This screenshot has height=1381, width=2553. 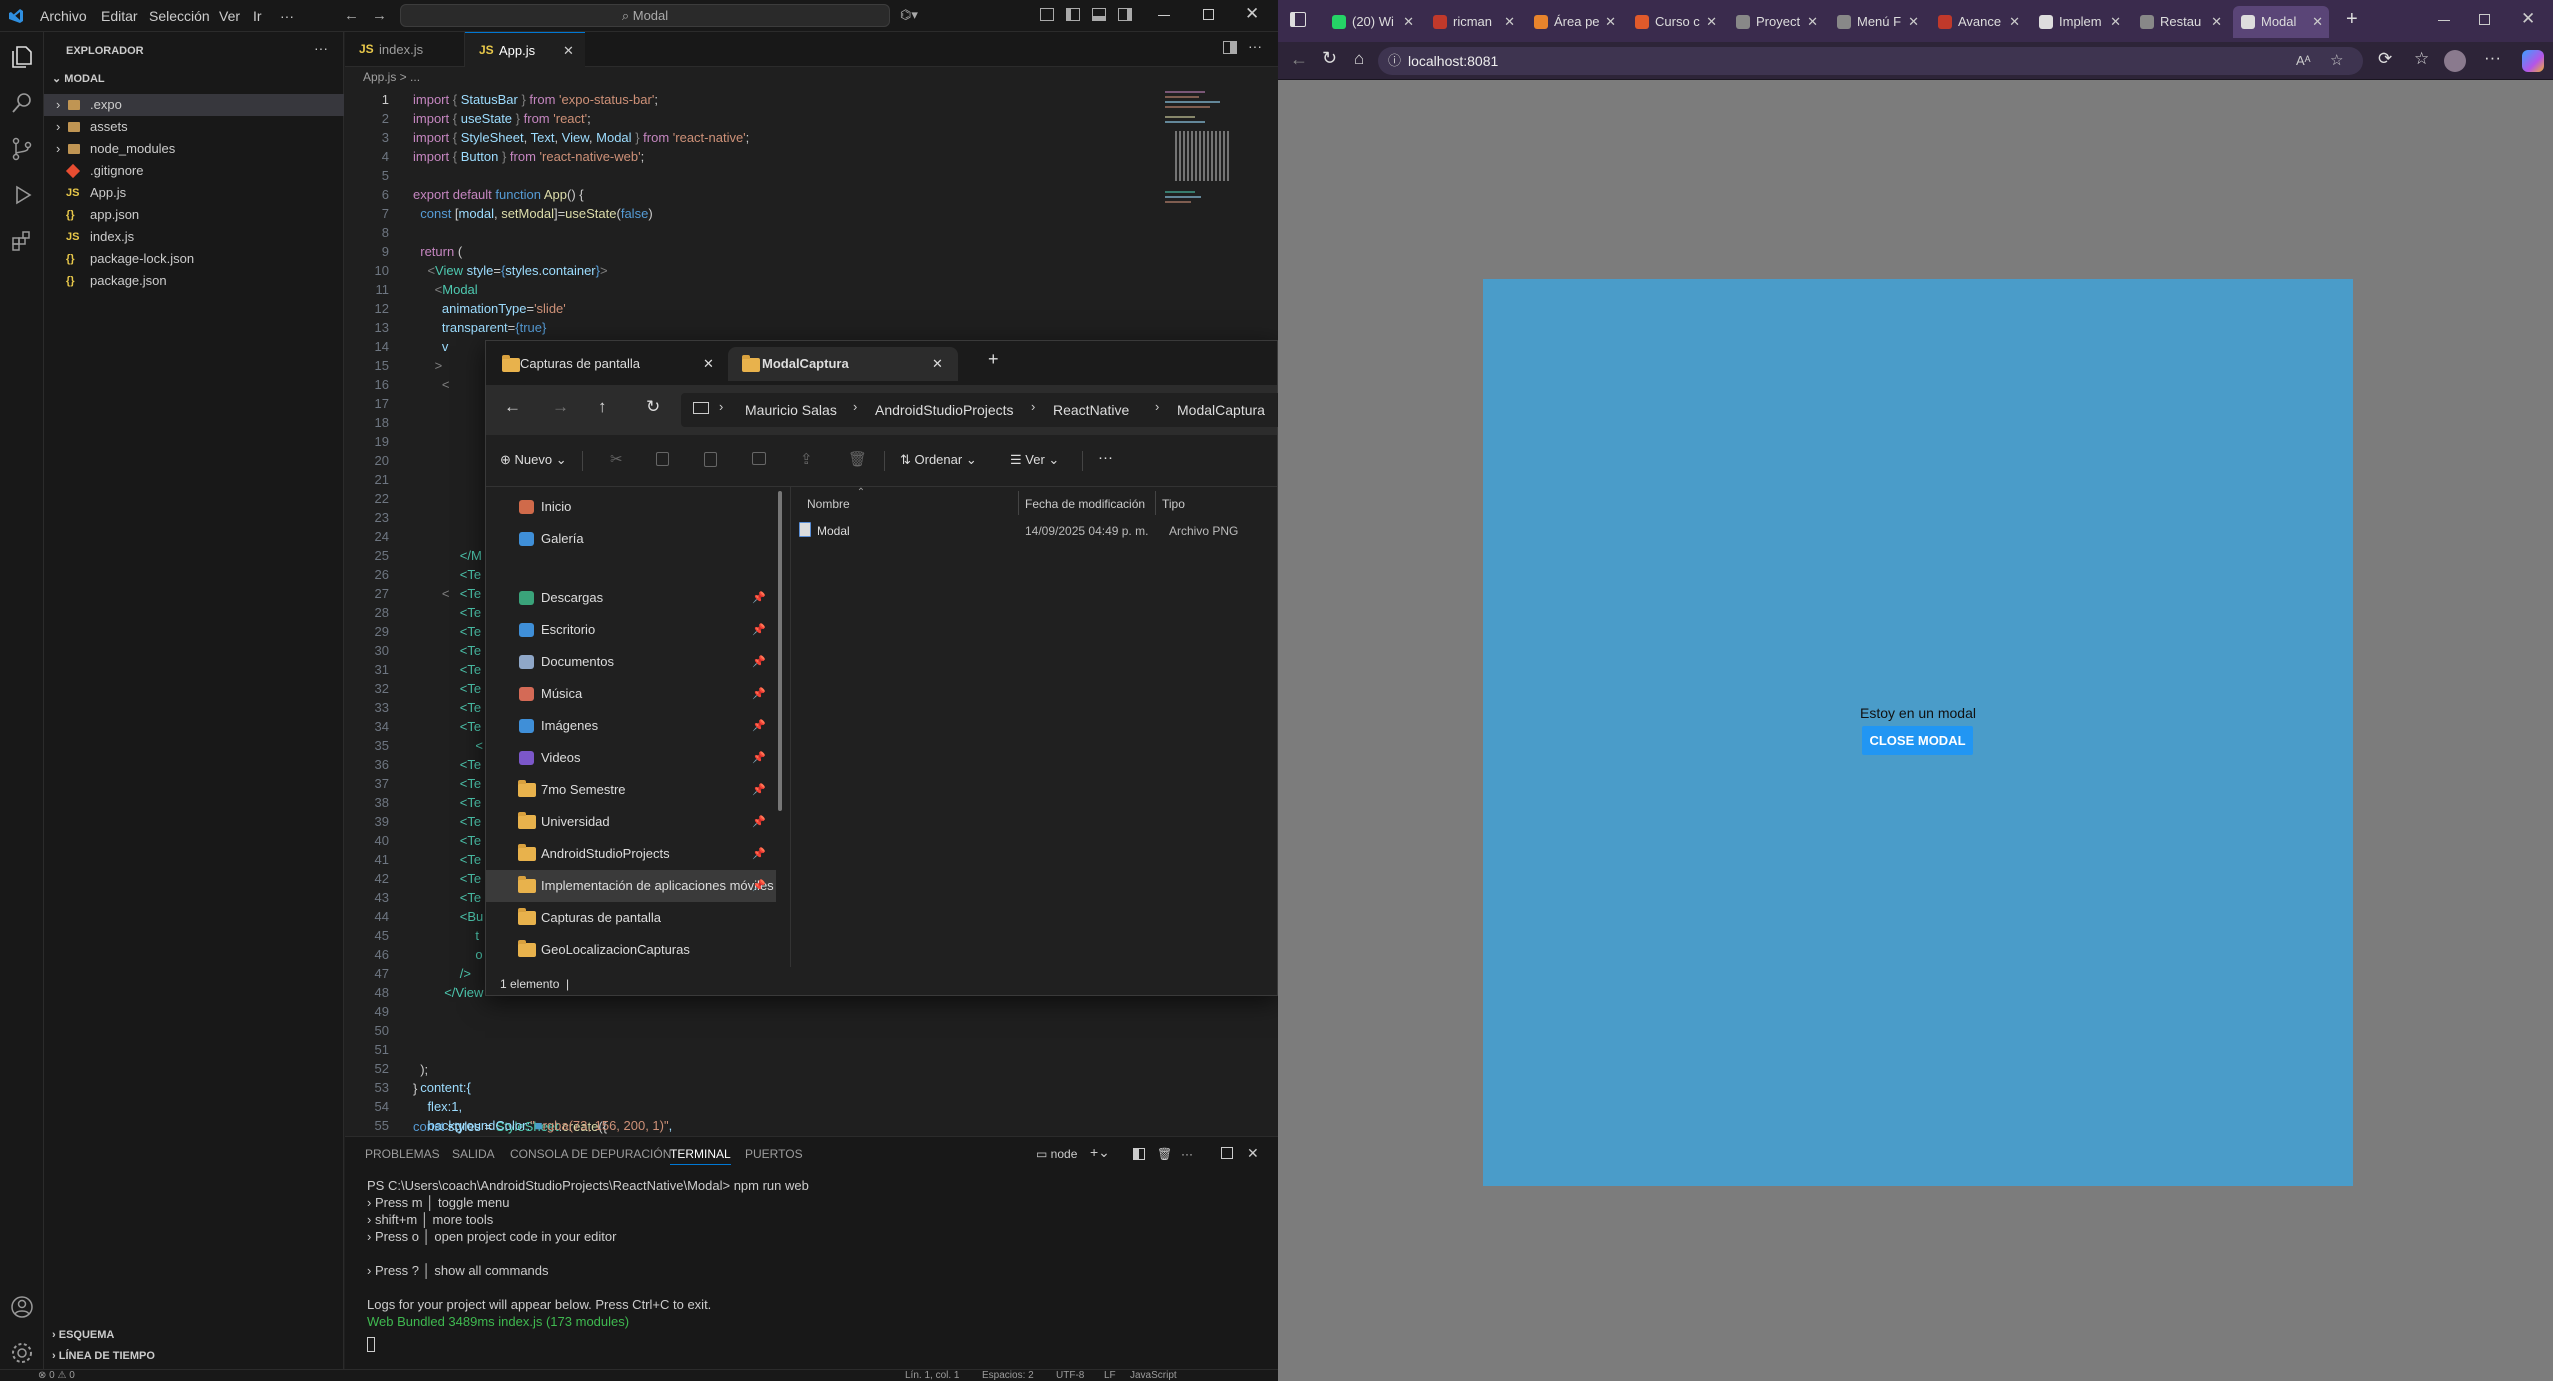 What do you see at coordinates (1164, 1154) in the screenshot?
I see `trash-icon: 🗑` at bounding box center [1164, 1154].